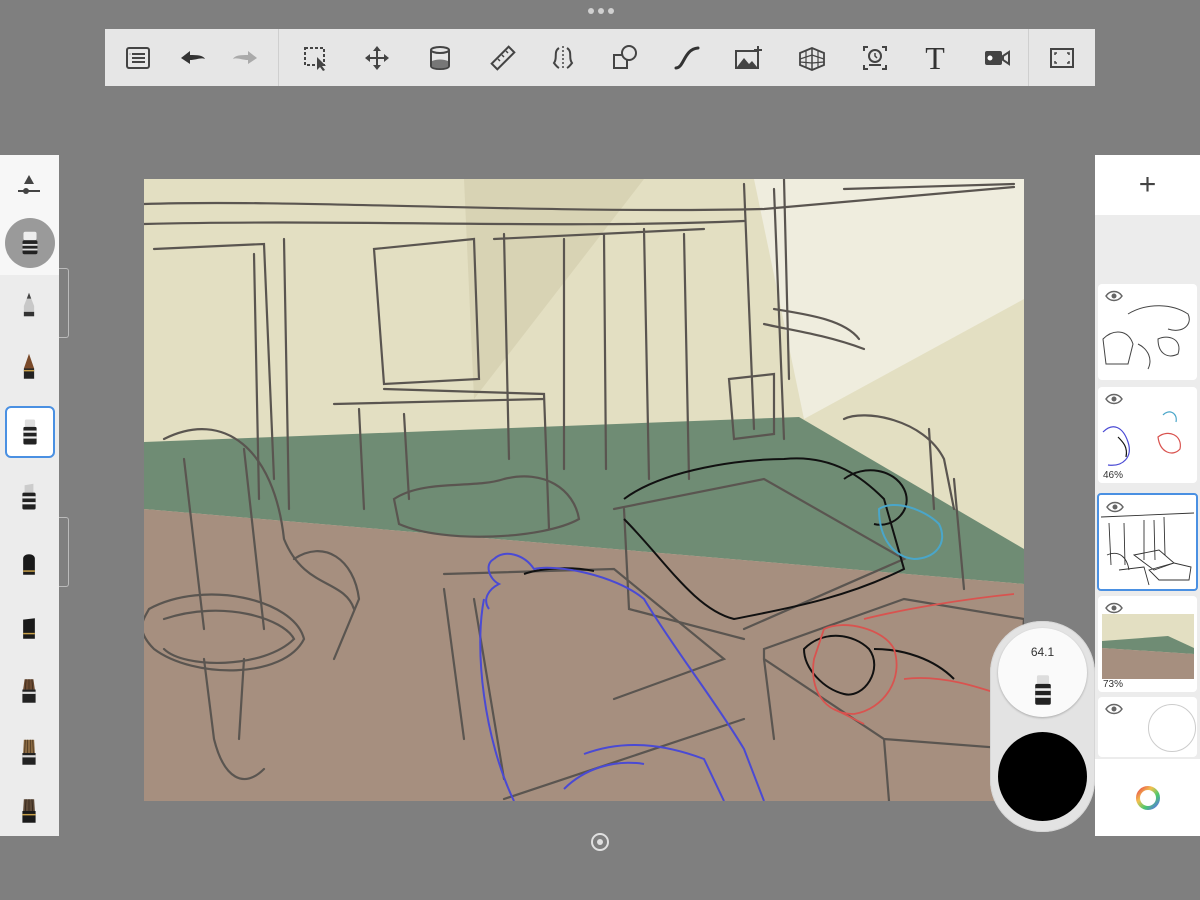  What do you see at coordinates (1042, 672) in the screenshot?
I see `brush-size-puck: 64.1` at bounding box center [1042, 672].